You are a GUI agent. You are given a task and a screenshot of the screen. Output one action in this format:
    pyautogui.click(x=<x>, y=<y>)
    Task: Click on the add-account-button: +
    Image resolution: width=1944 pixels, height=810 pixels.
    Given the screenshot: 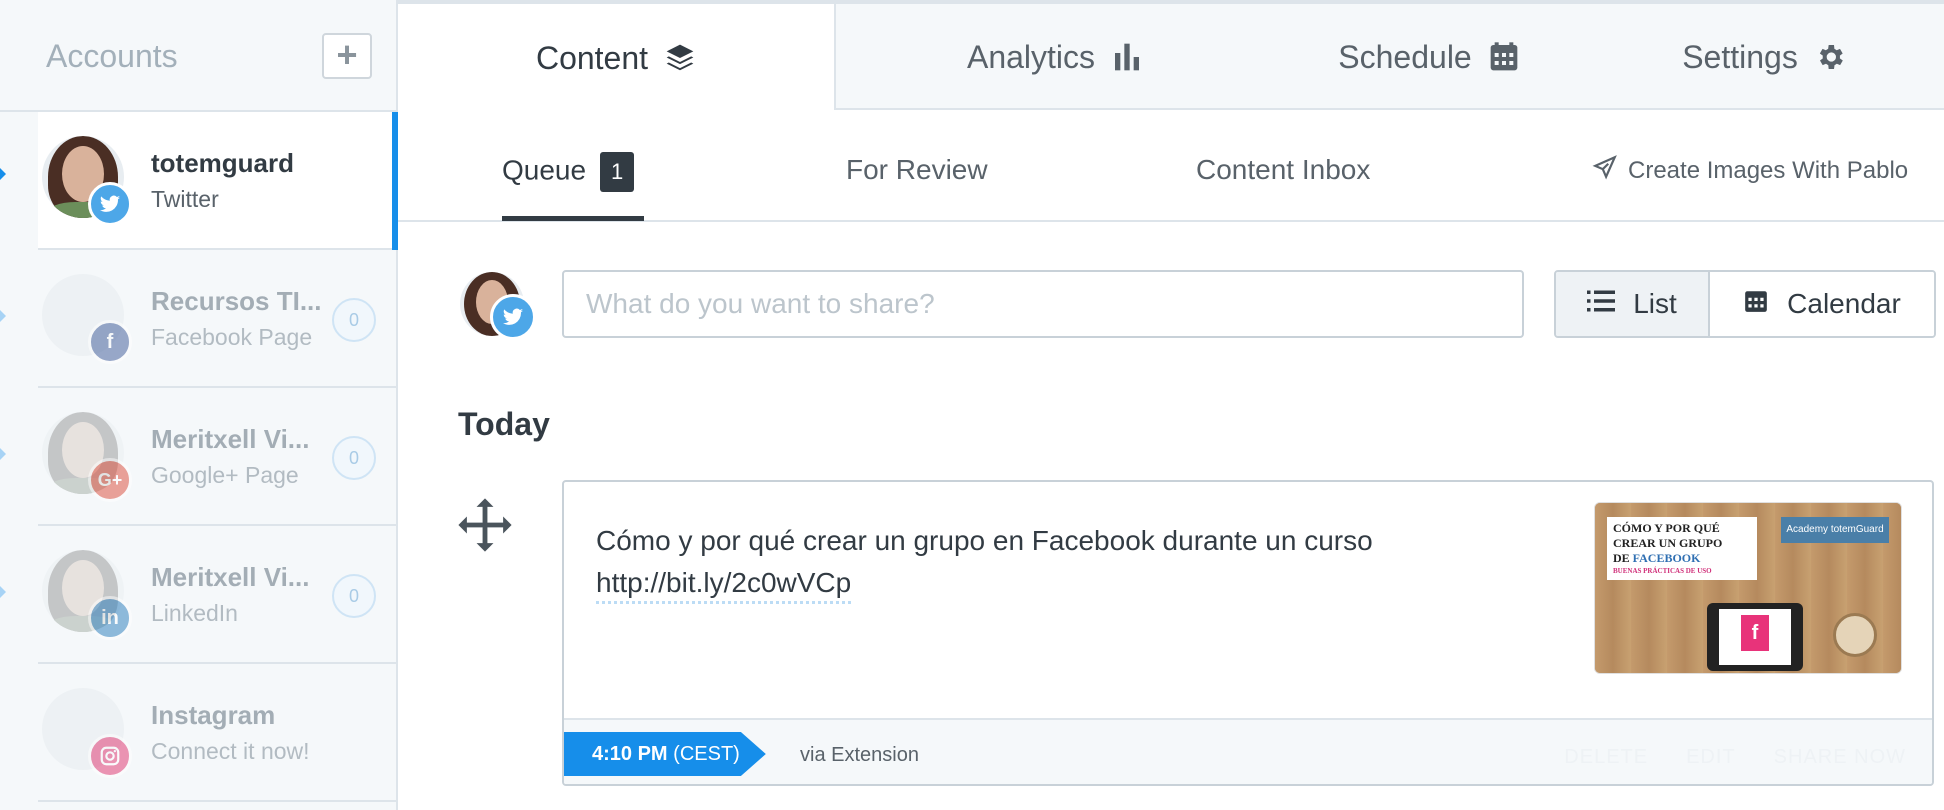 What is the action you would take?
    pyautogui.click(x=347, y=56)
    